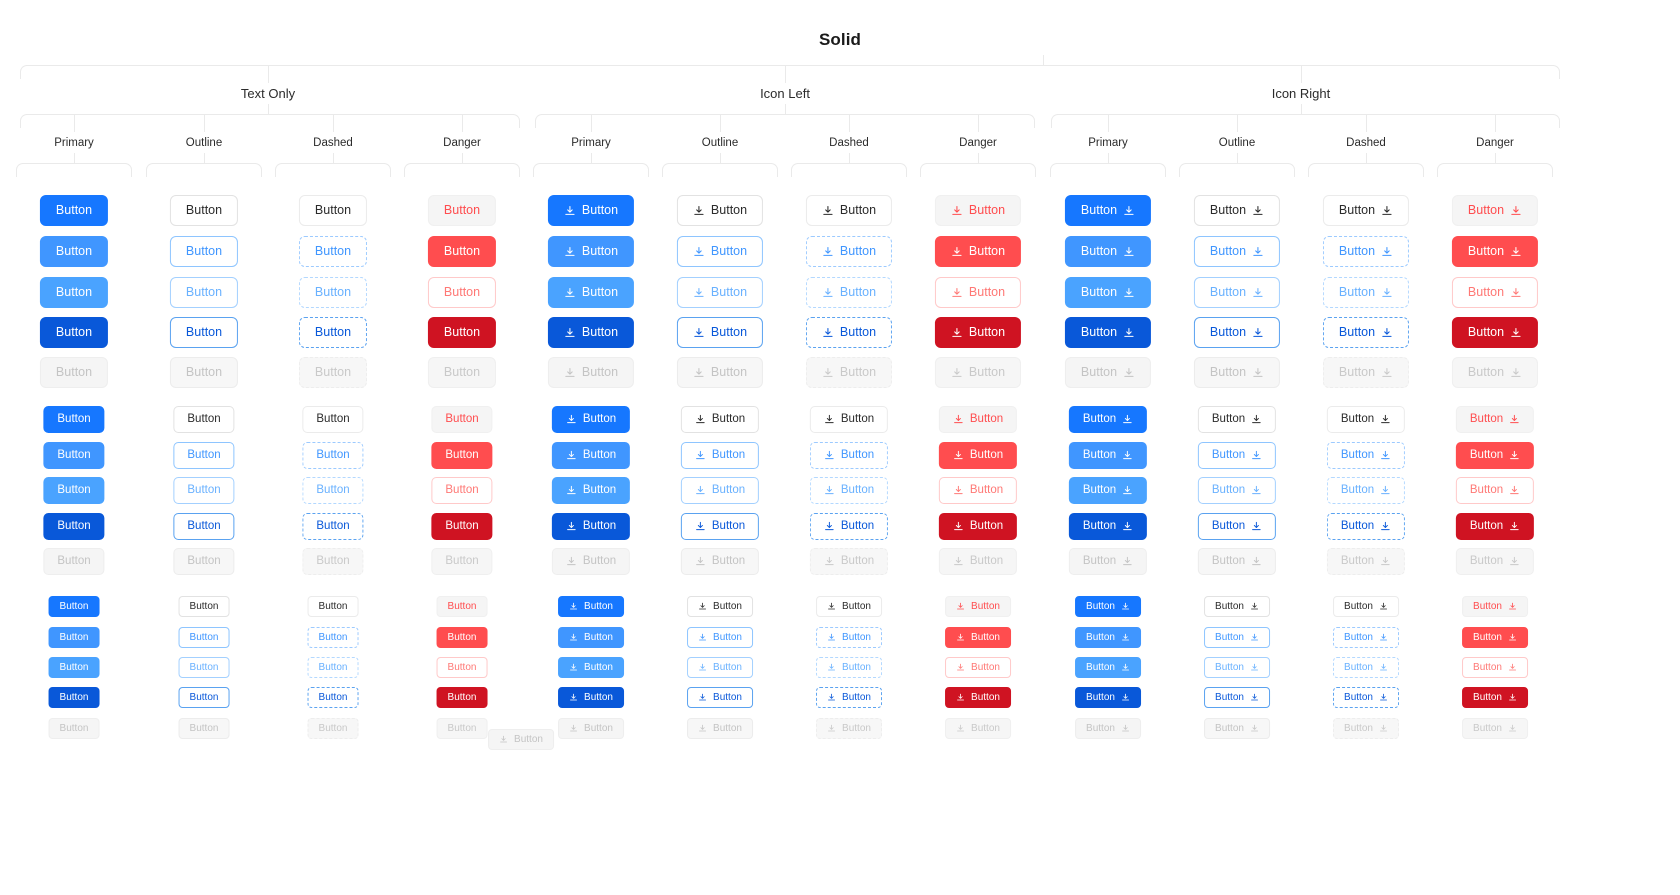  What do you see at coordinates (720, 210) in the screenshot?
I see `button-outline-lg-default-icon-left: Button` at bounding box center [720, 210].